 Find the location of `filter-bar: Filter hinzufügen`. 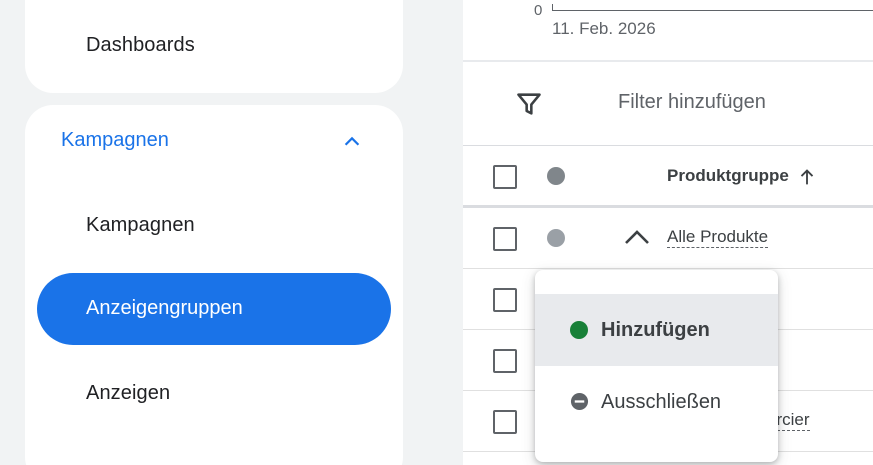

filter-bar: Filter hinzufügen is located at coordinates (668, 104).